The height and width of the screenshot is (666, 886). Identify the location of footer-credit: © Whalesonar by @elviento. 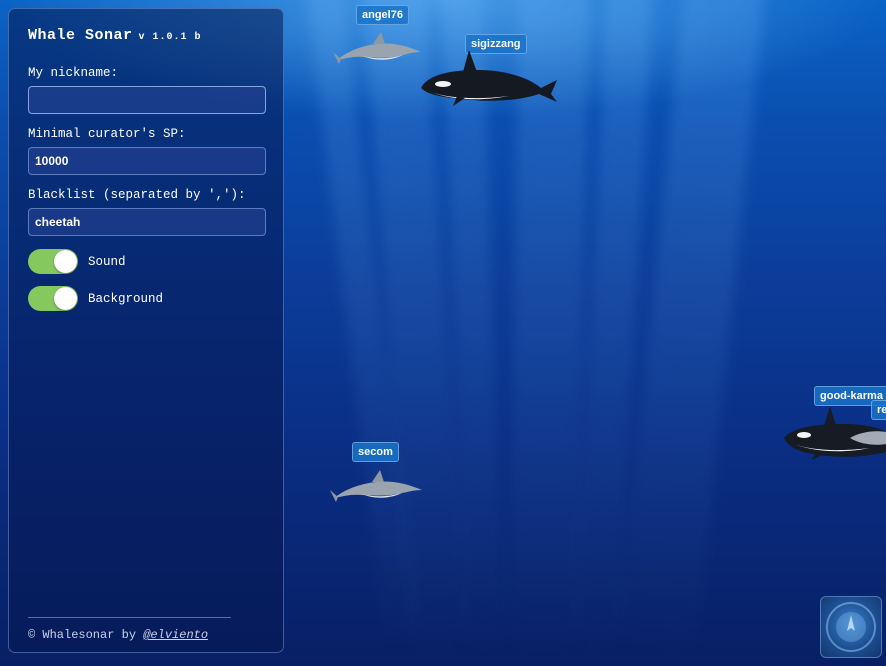
(129, 635).